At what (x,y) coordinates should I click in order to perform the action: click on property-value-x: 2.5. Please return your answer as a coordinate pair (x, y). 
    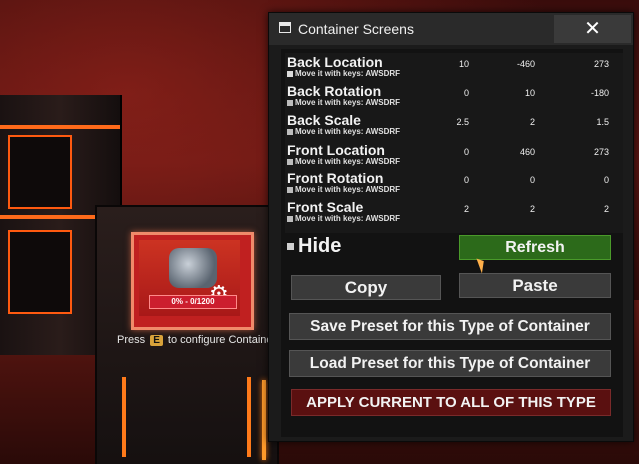
    Looking at the image, I should click on (449, 122).